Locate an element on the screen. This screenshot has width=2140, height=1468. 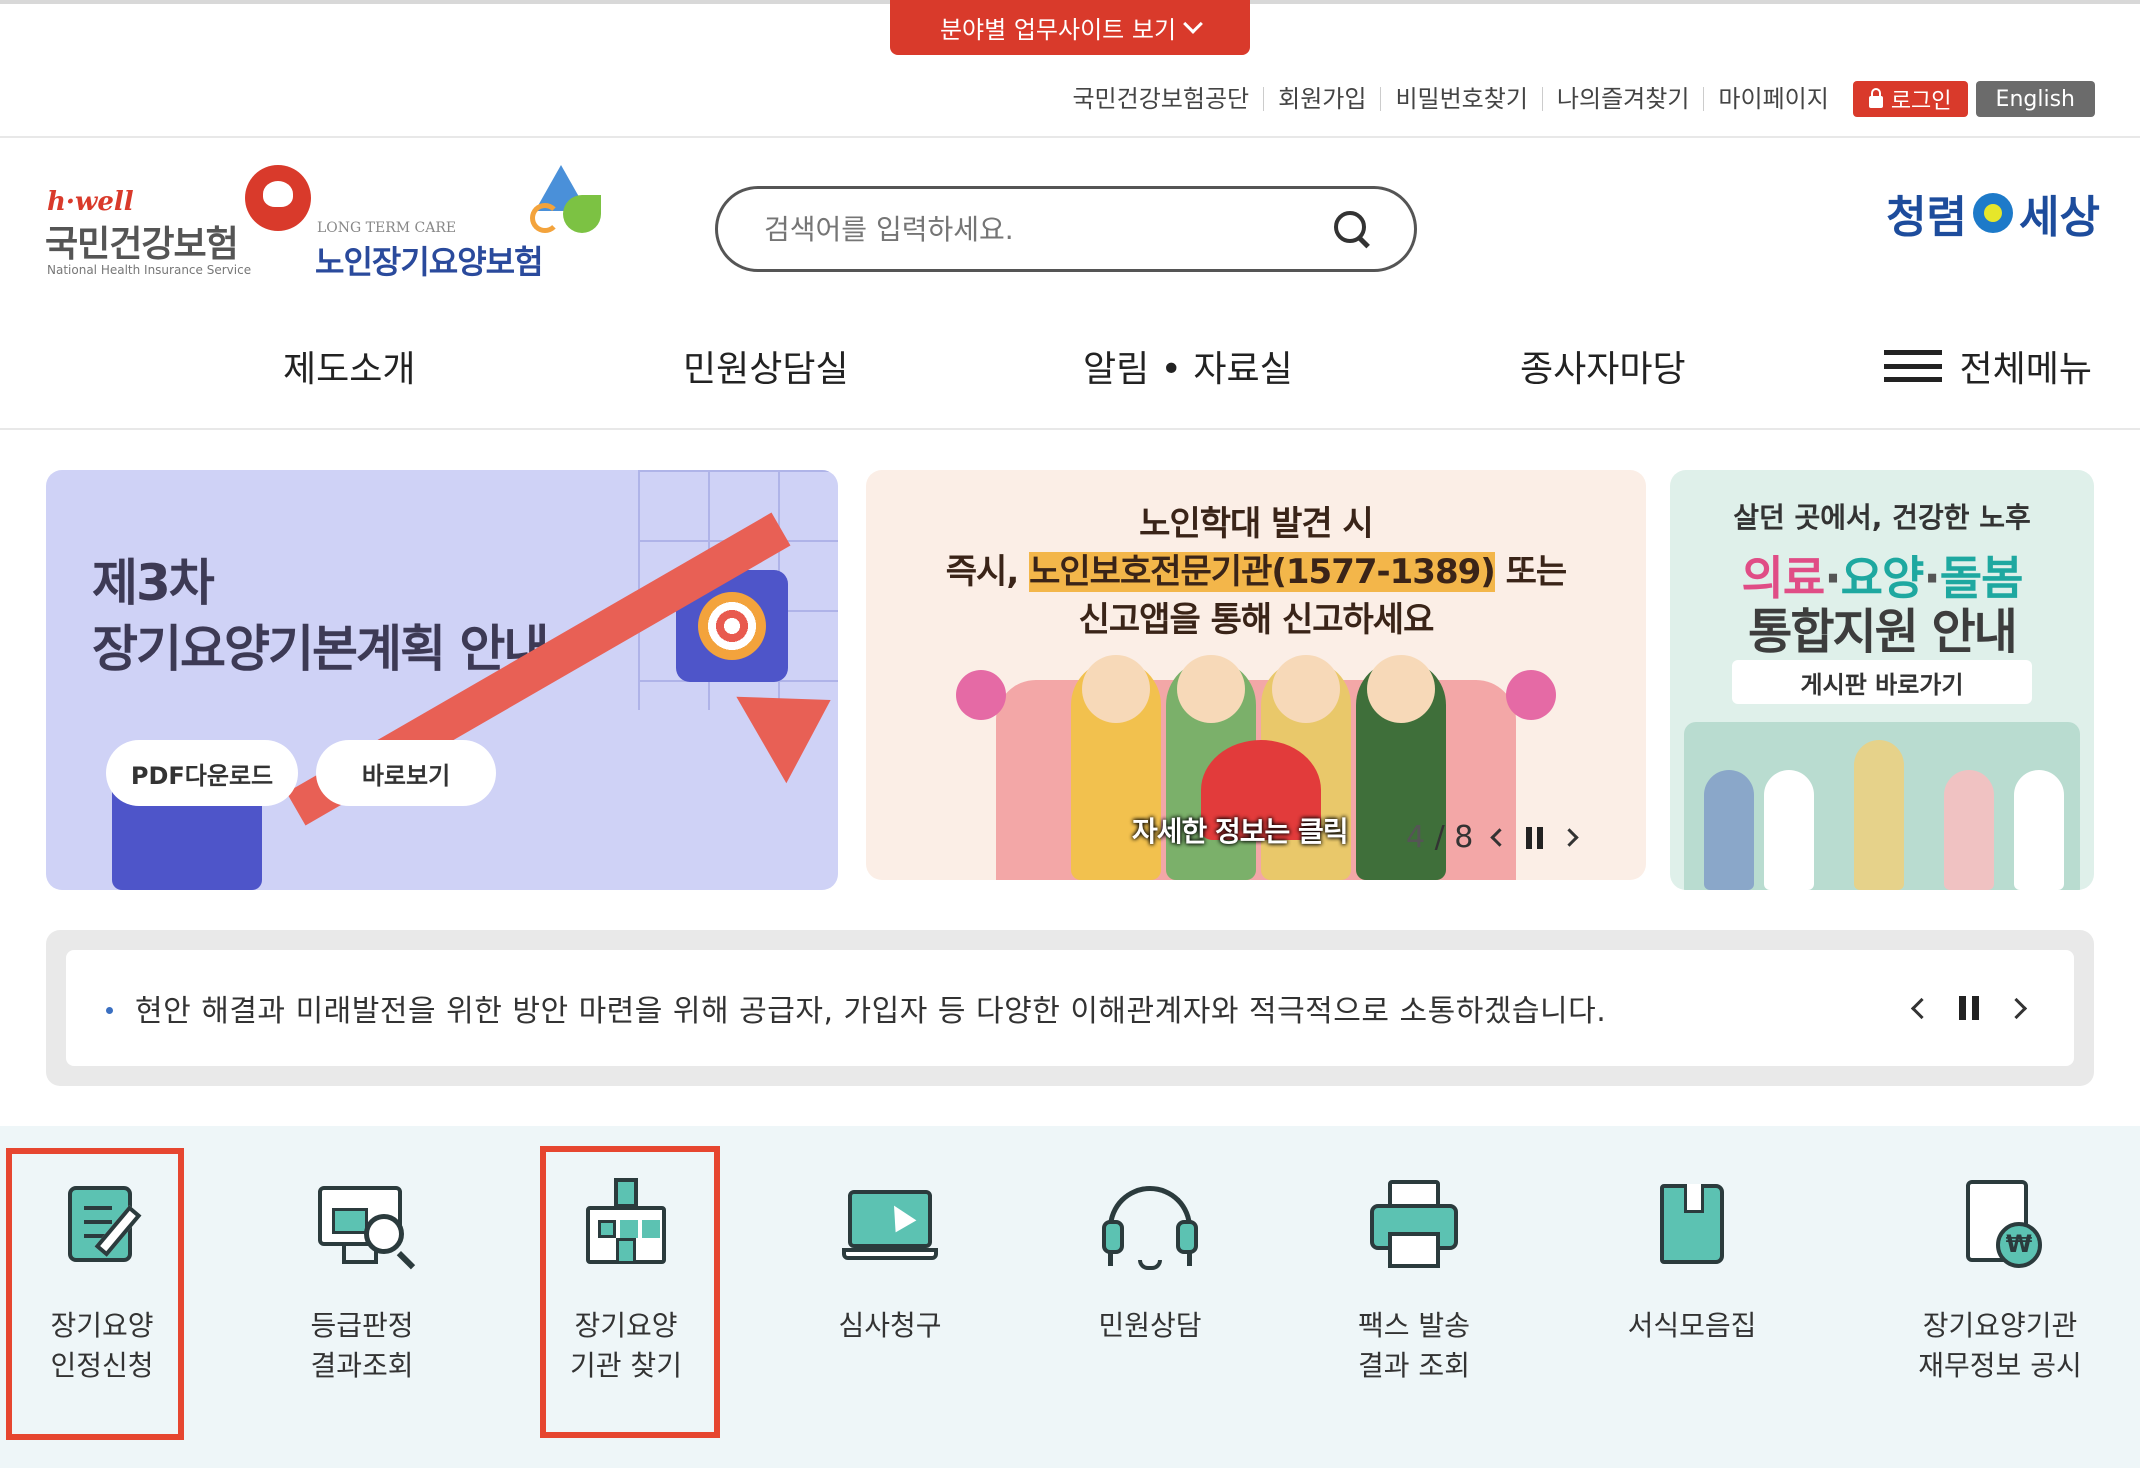
screen-shape is located at coordinates (350, 1221).